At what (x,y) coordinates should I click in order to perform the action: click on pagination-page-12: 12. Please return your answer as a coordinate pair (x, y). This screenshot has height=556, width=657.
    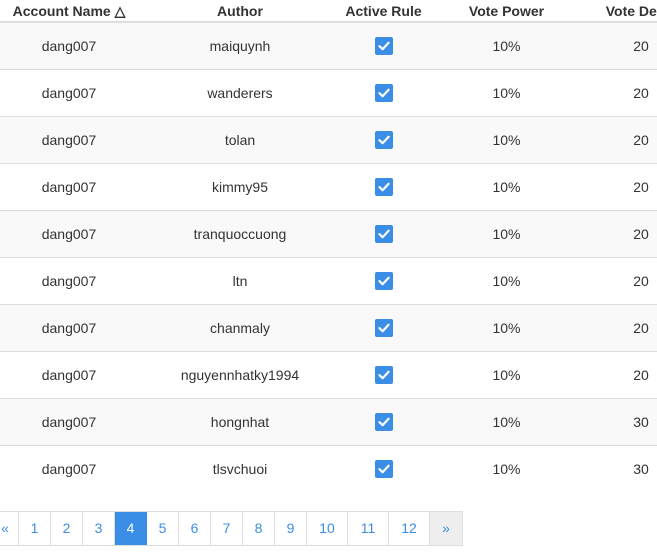
    Looking at the image, I should click on (409, 528).